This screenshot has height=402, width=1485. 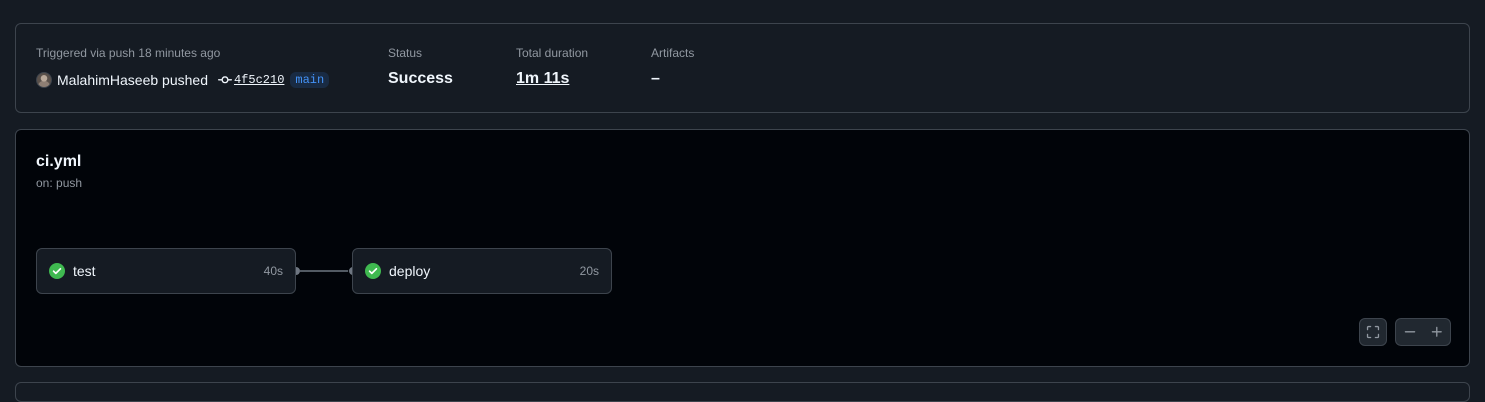 What do you see at coordinates (224, 80) in the screenshot?
I see `commit-icon` at bounding box center [224, 80].